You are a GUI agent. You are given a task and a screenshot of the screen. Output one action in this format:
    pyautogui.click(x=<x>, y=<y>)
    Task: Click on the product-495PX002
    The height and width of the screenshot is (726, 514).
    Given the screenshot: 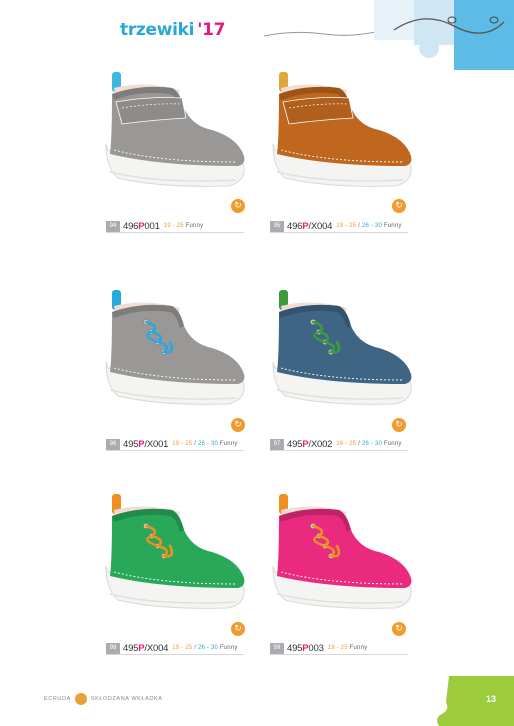 What is the action you would take?
    pyautogui.click(x=342, y=351)
    